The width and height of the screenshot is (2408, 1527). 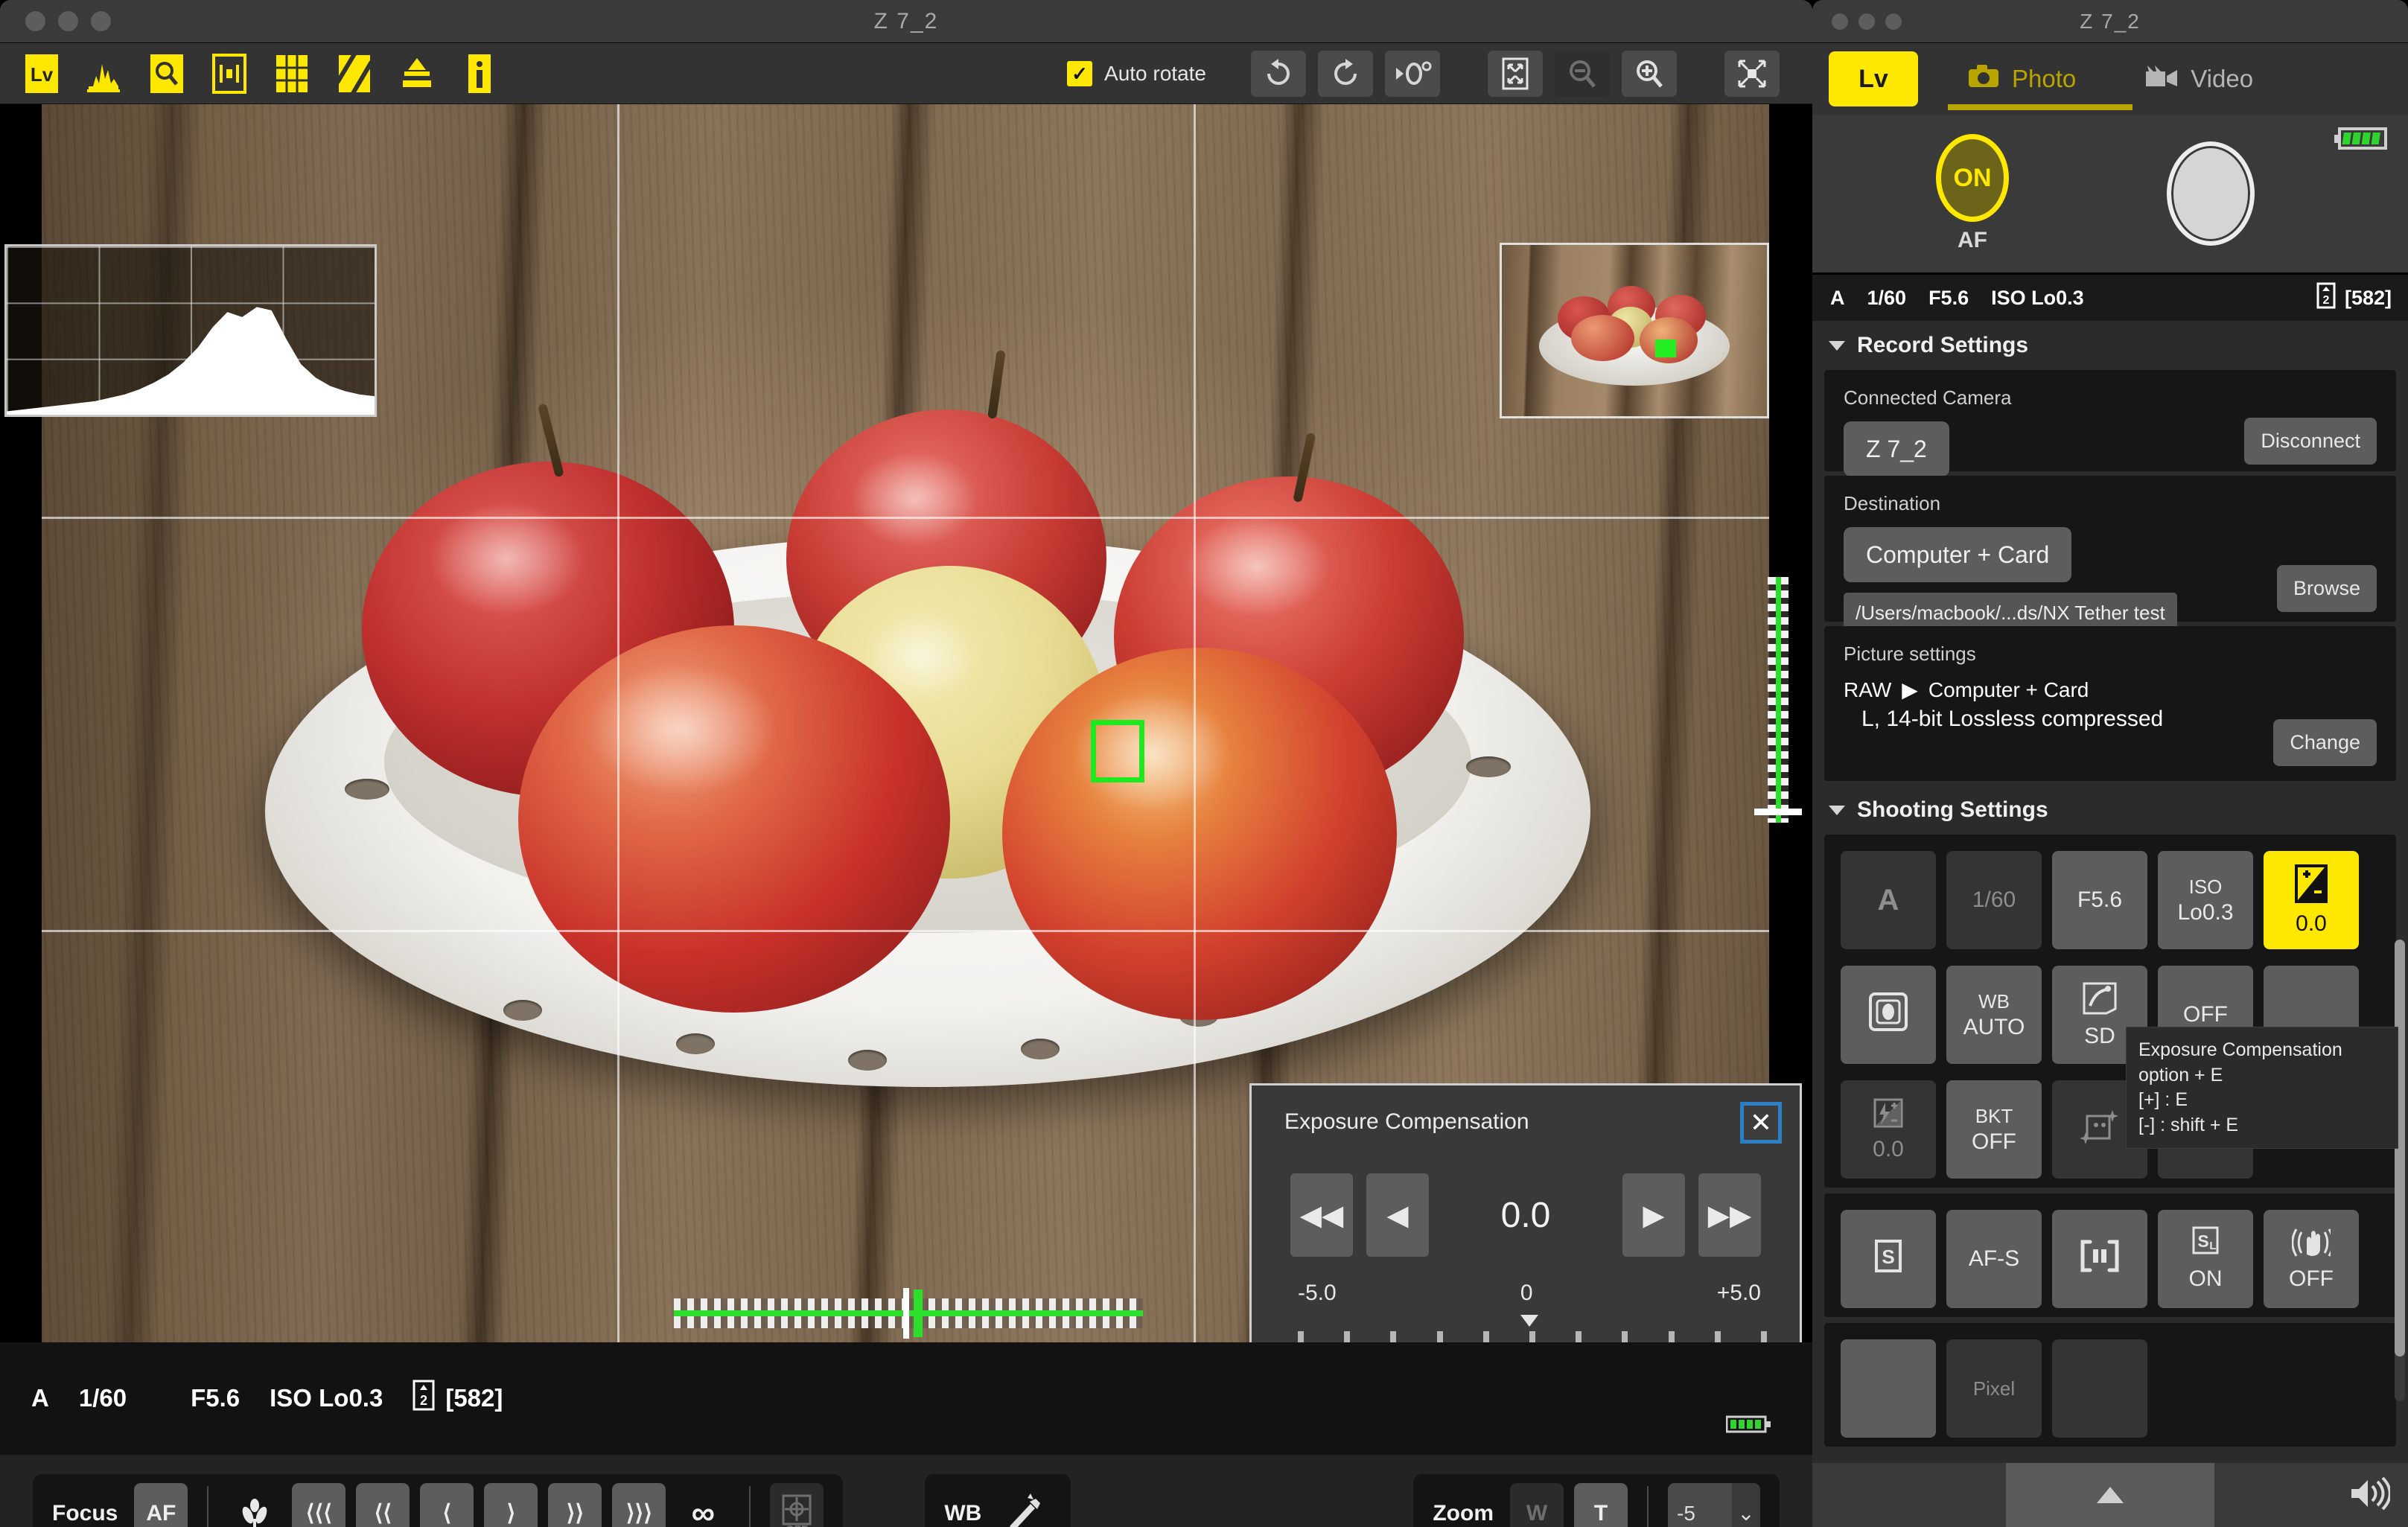 I want to click on magnify-icon, so click(x=167, y=74).